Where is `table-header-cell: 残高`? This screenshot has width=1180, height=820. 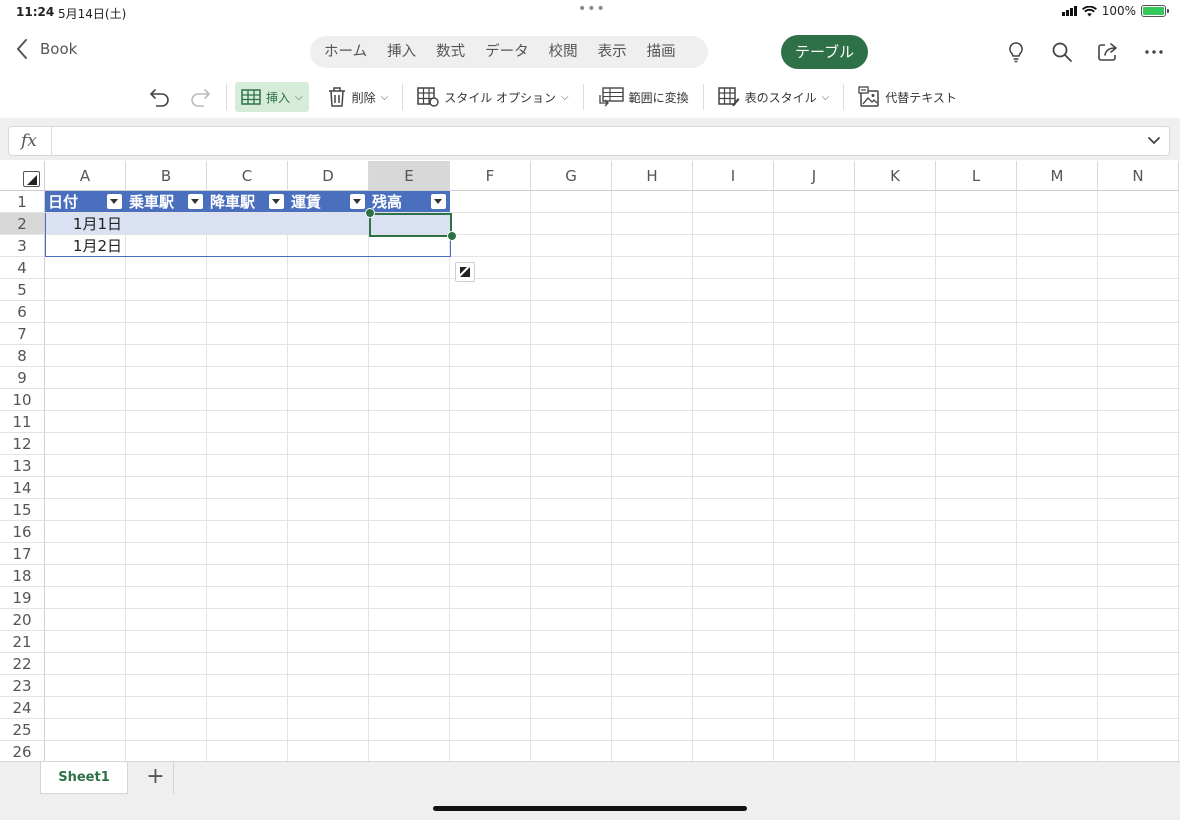 table-header-cell: 残高 is located at coordinates (409, 201).